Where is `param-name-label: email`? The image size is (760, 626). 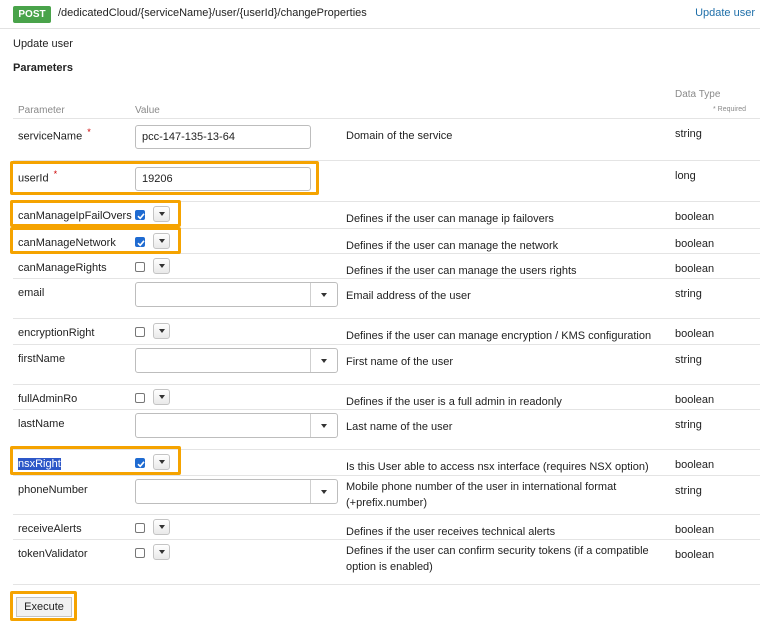 param-name-label: email is located at coordinates (31, 293).